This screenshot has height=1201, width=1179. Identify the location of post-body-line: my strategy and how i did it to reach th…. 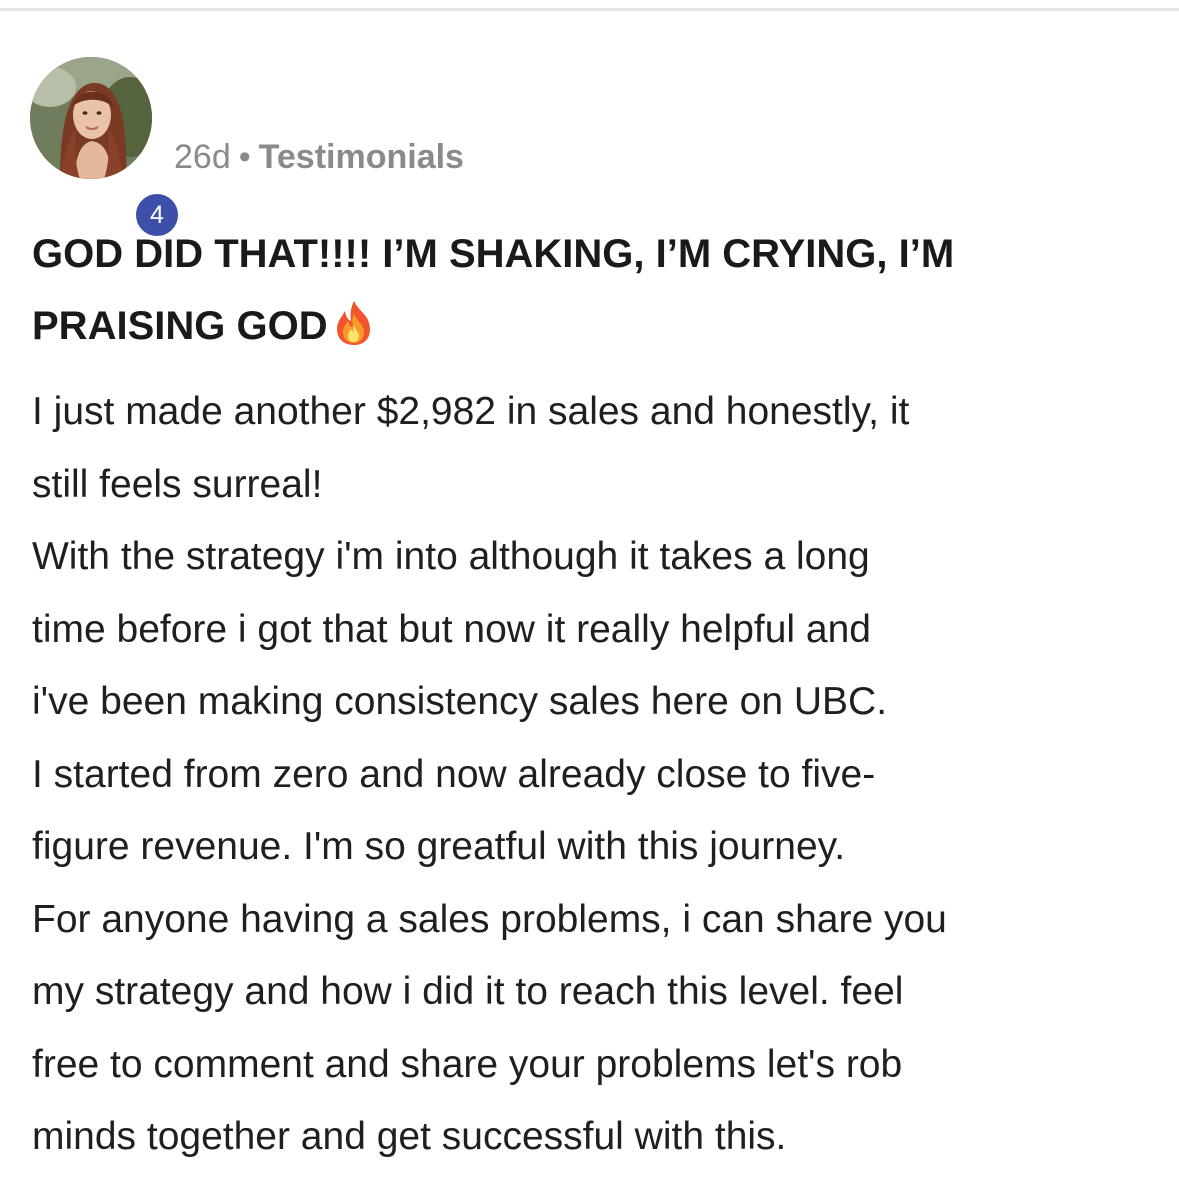
(468, 991).